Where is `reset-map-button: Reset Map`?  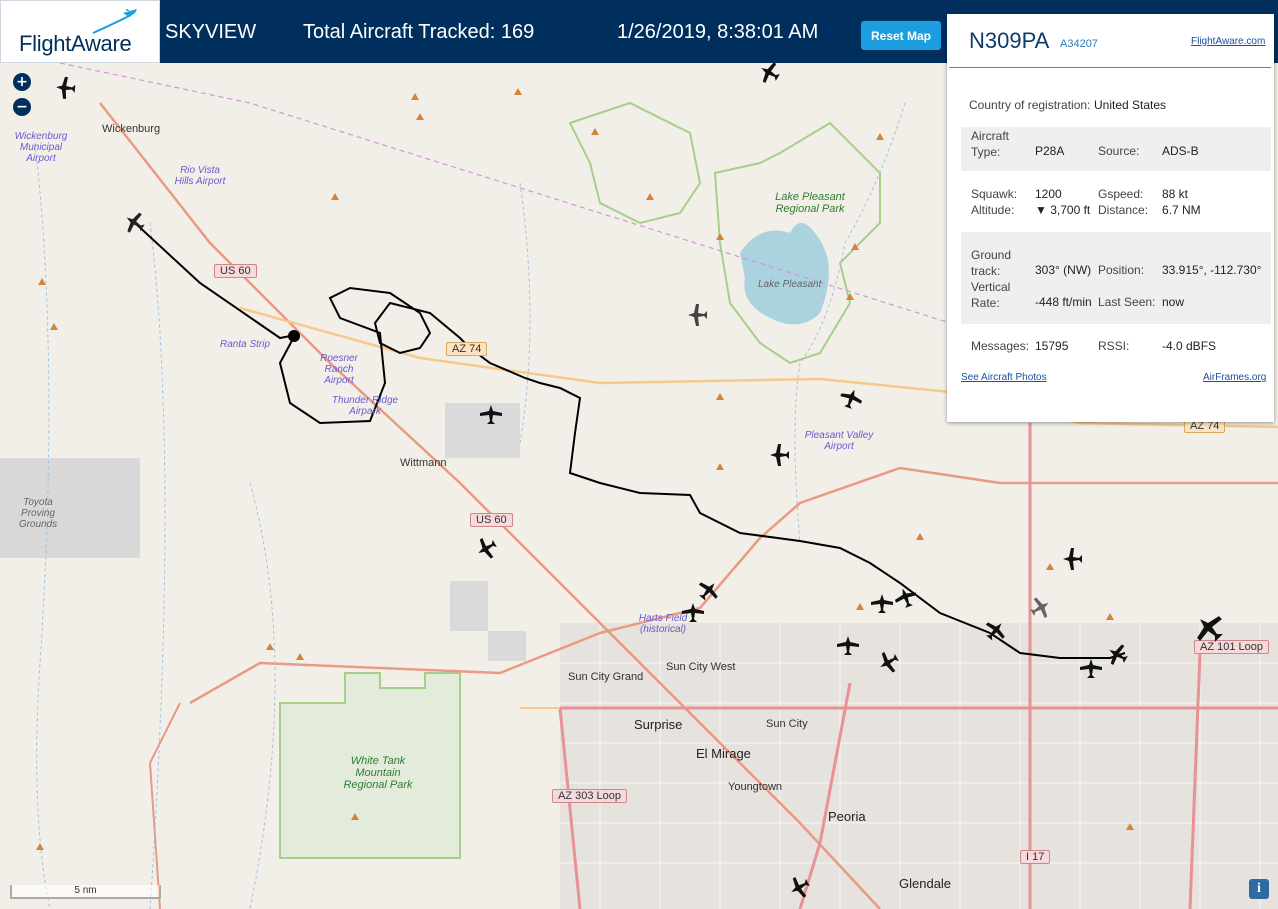 reset-map-button: Reset Map is located at coordinates (901, 35).